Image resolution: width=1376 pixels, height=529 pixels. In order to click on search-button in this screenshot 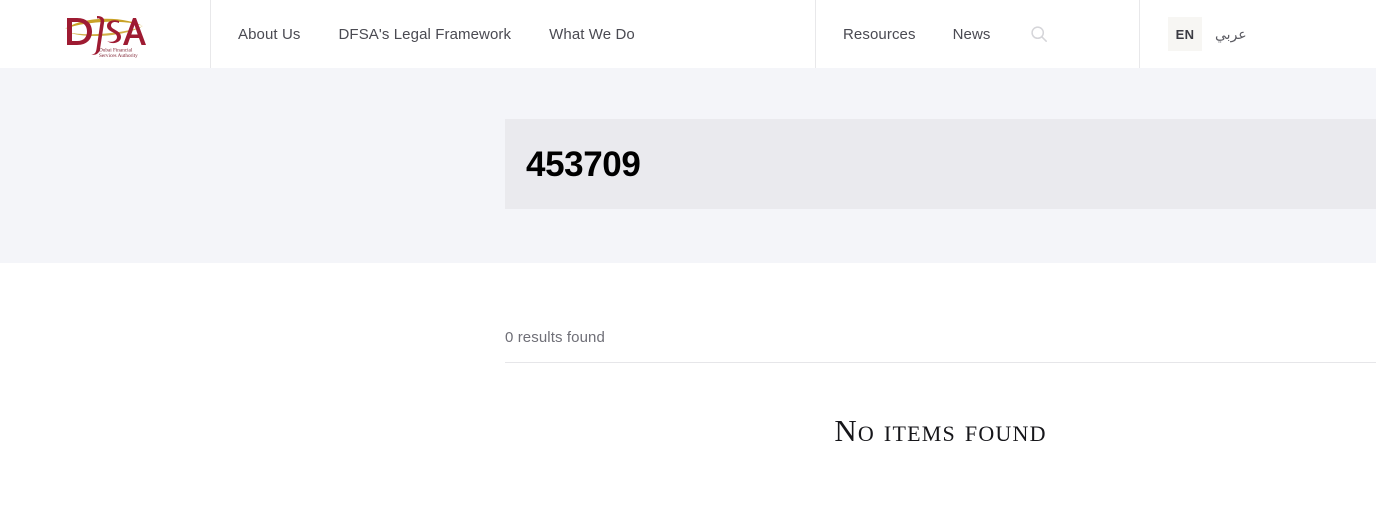, I will do `click(1039, 34)`.